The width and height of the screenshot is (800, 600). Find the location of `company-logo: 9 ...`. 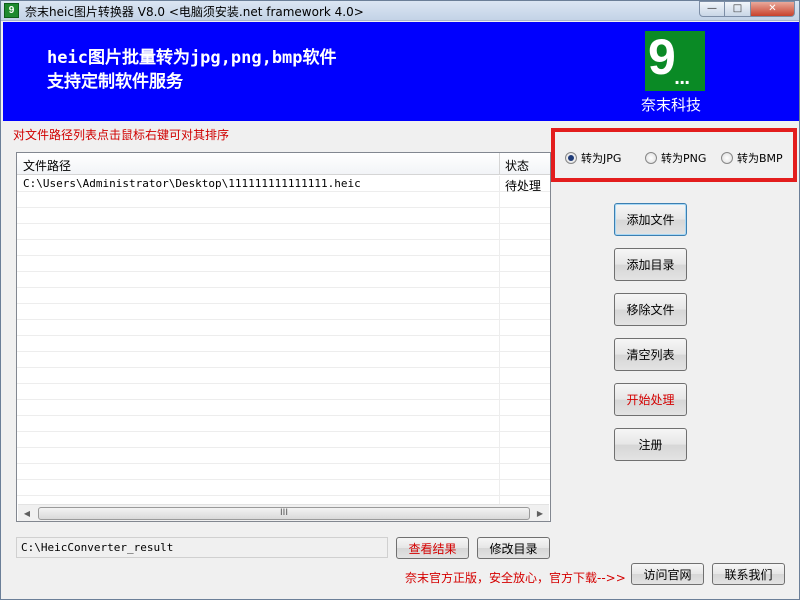

company-logo: 9 ... is located at coordinates (675, 60).